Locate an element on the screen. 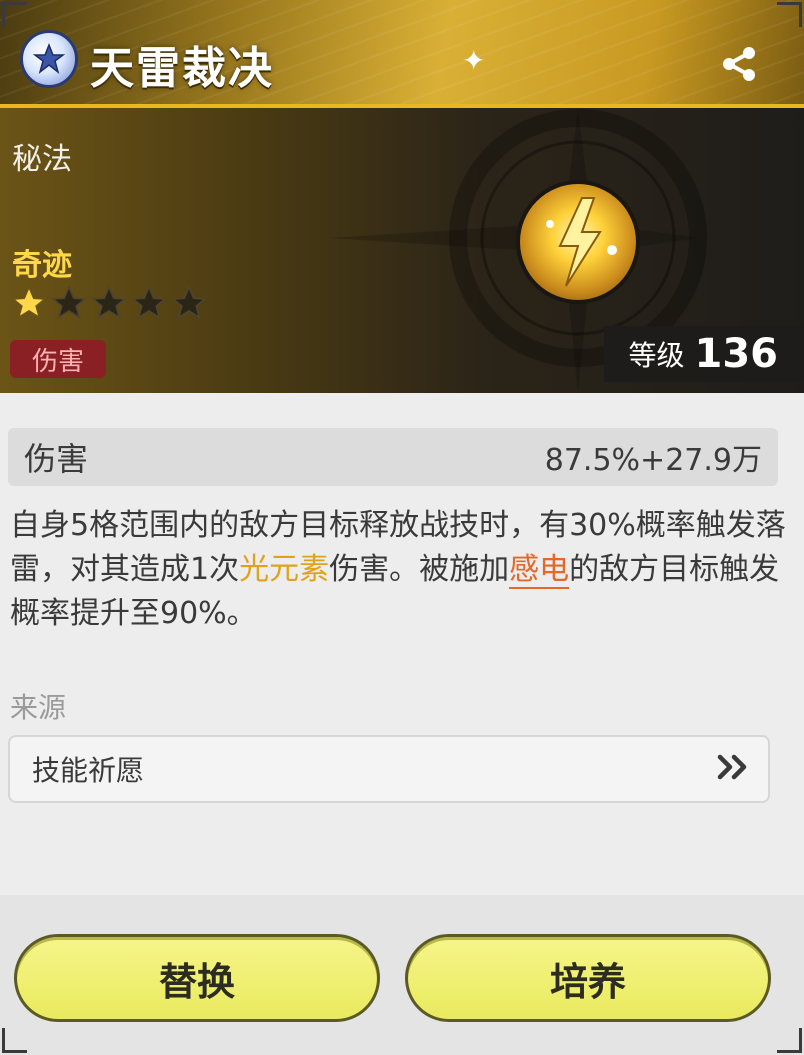  level-display: 等级 136 is located at coordinates (704, 354).